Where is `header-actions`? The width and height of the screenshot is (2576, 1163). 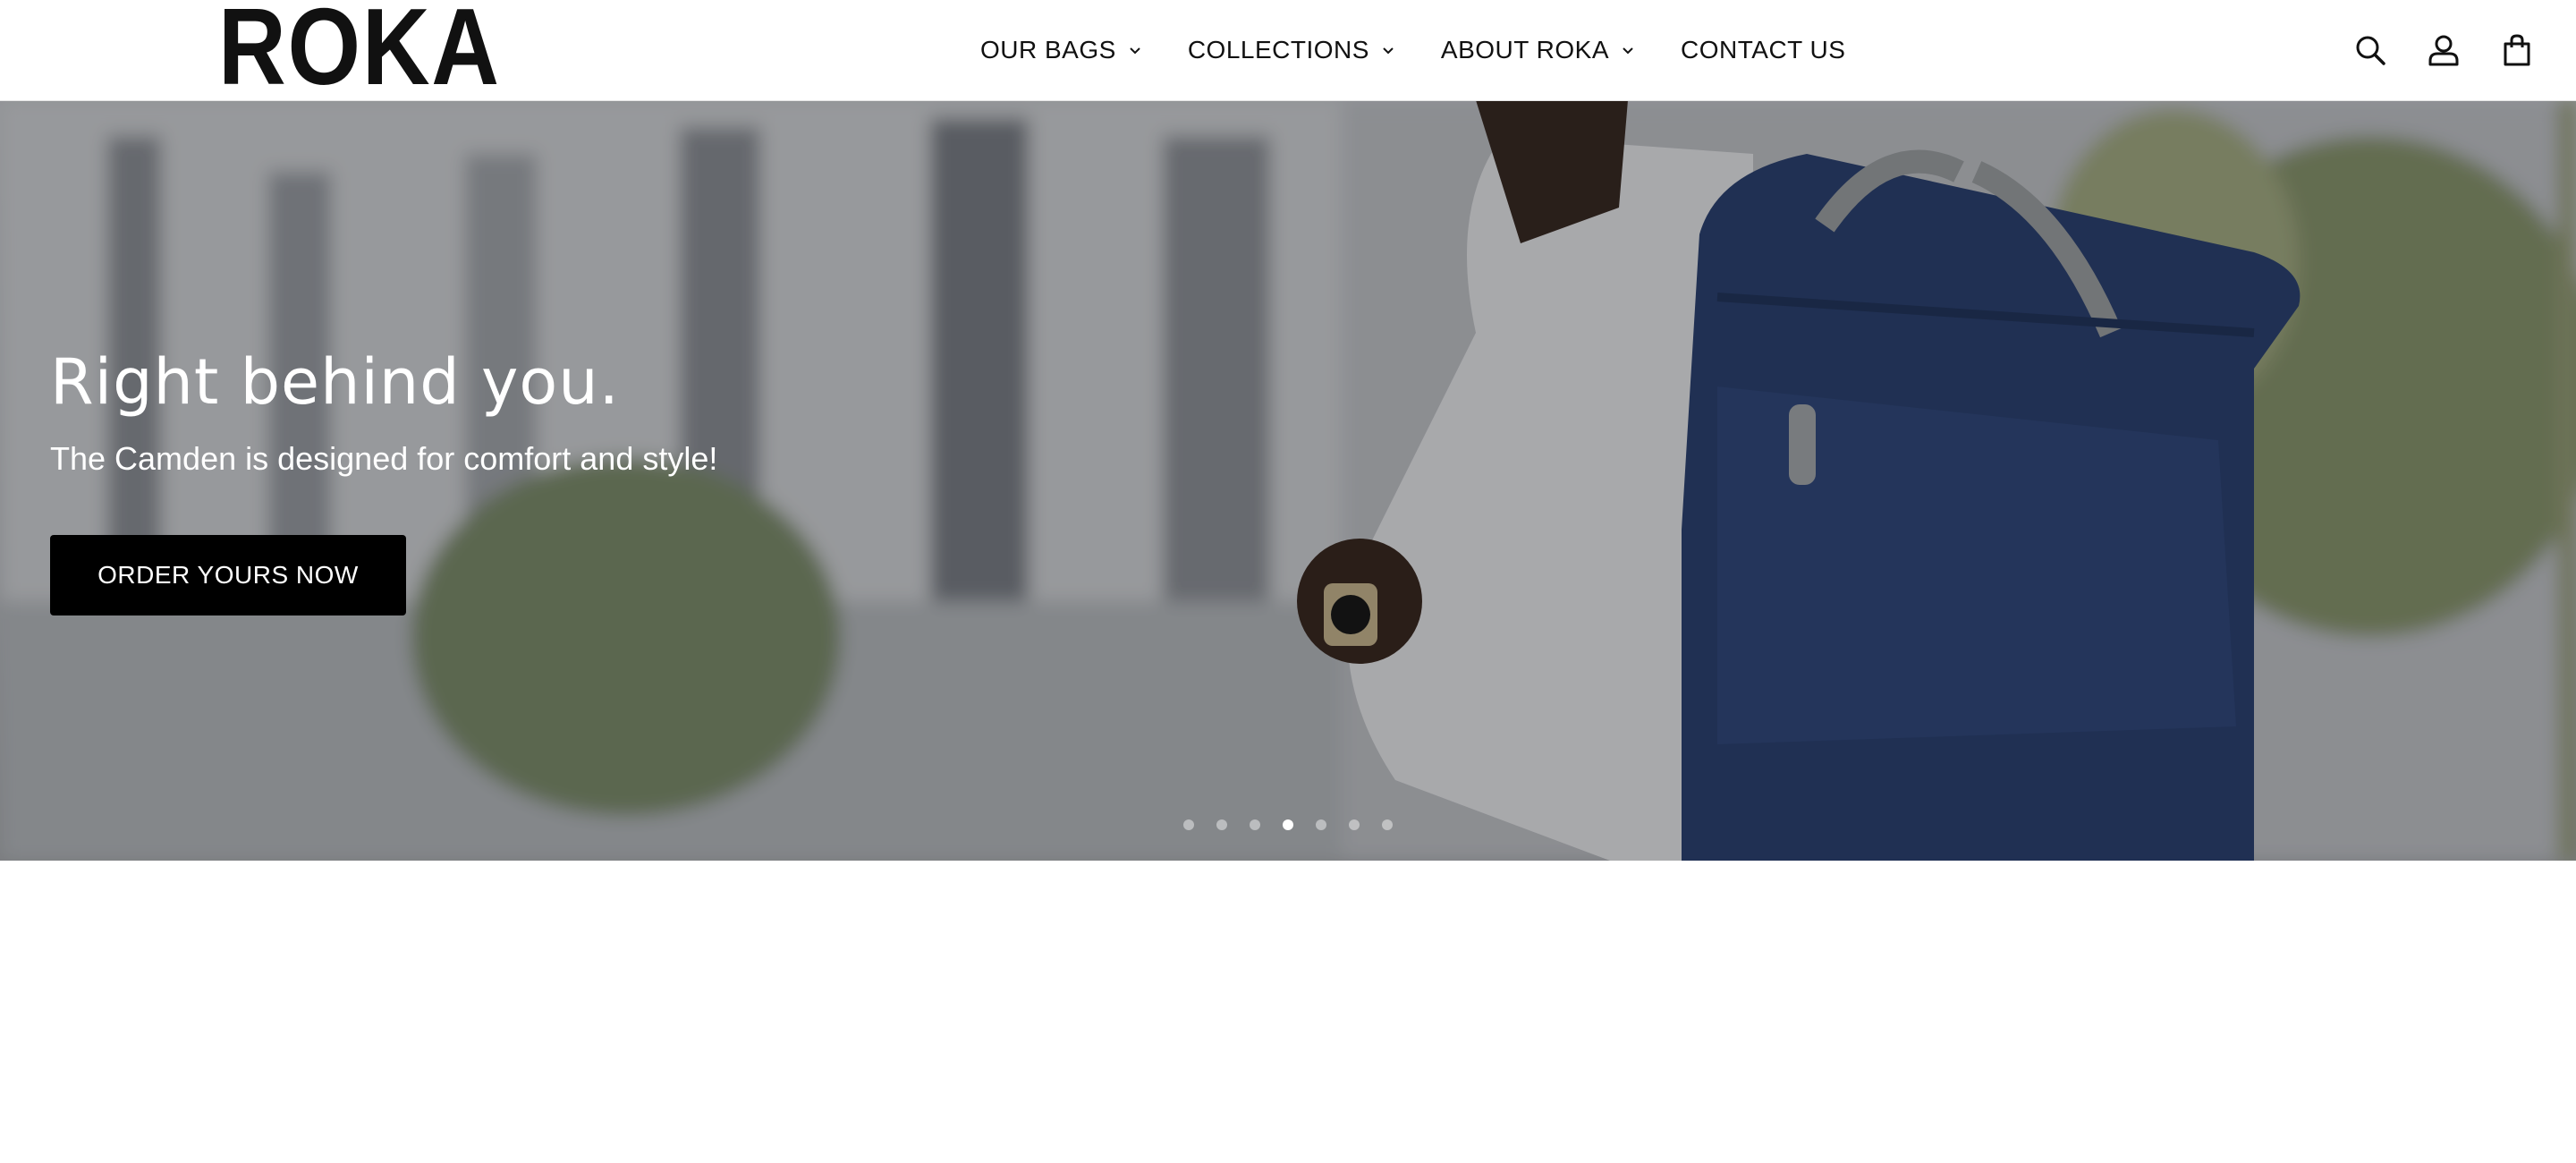
header-actions is located at coordinates (2443, 50).